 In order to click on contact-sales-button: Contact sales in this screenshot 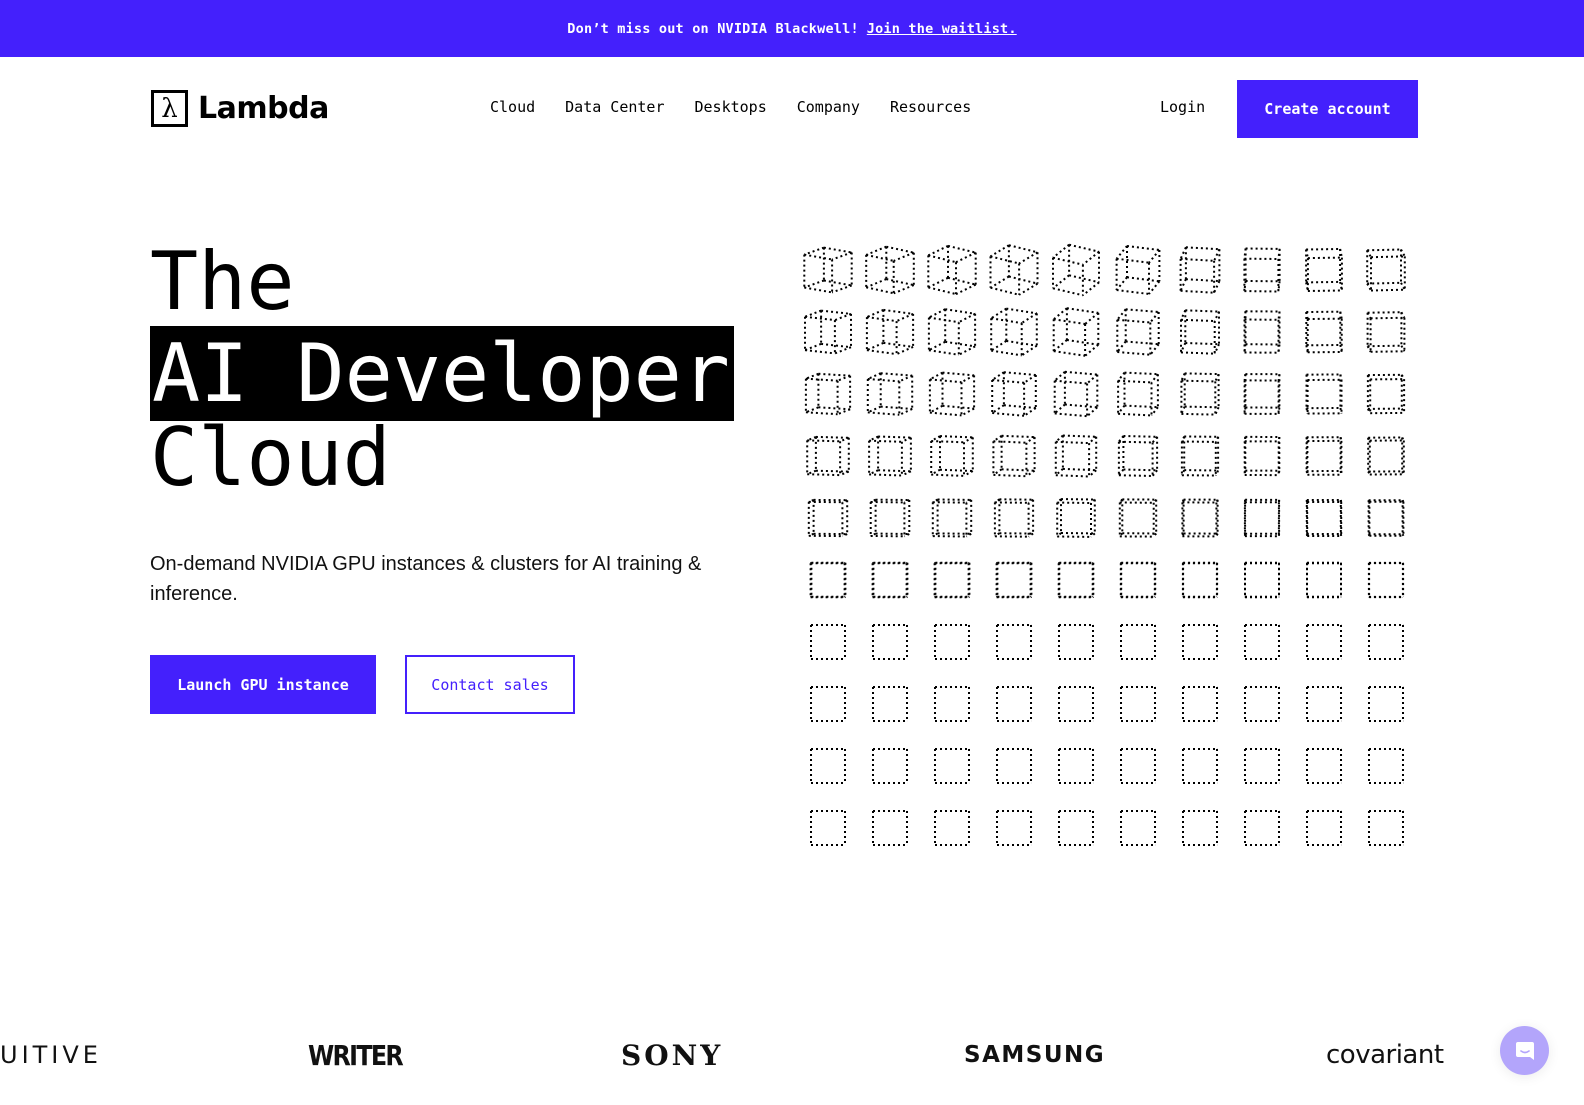, I will do `click(490, 684)`.